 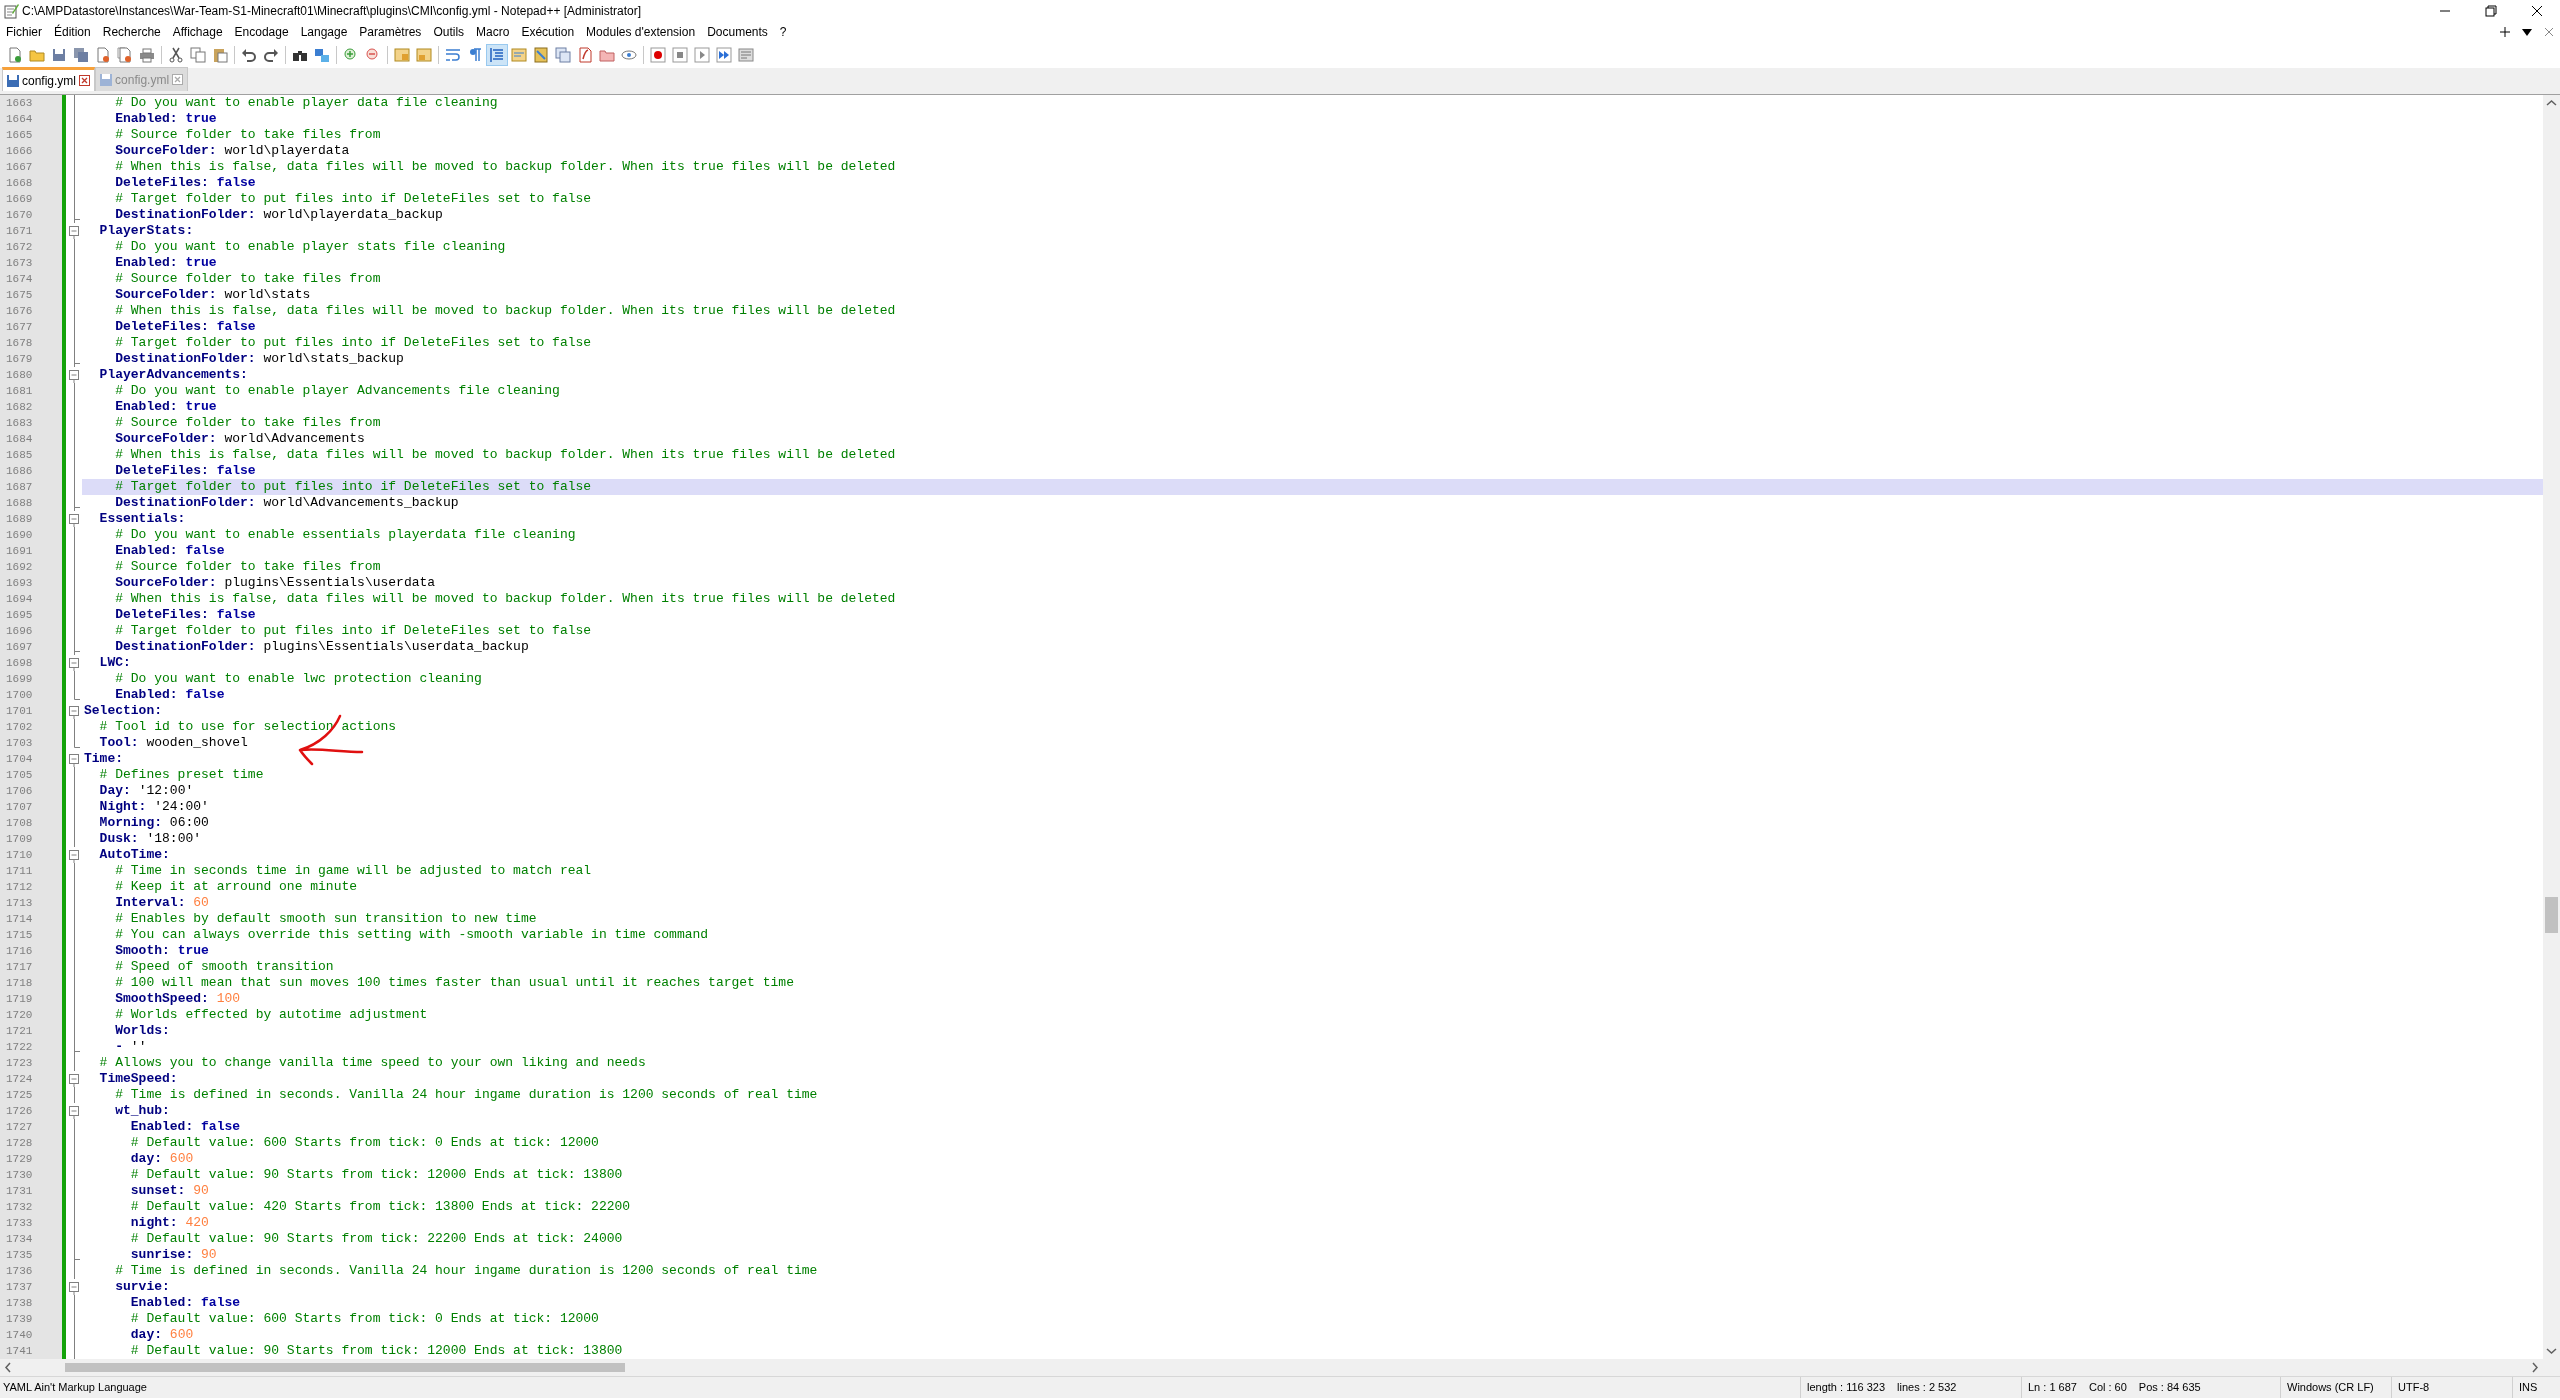 What do you see at coordinates (19, 183) in the screenshot?
I see `line-number: 1668` at bounding box center [19, 183].